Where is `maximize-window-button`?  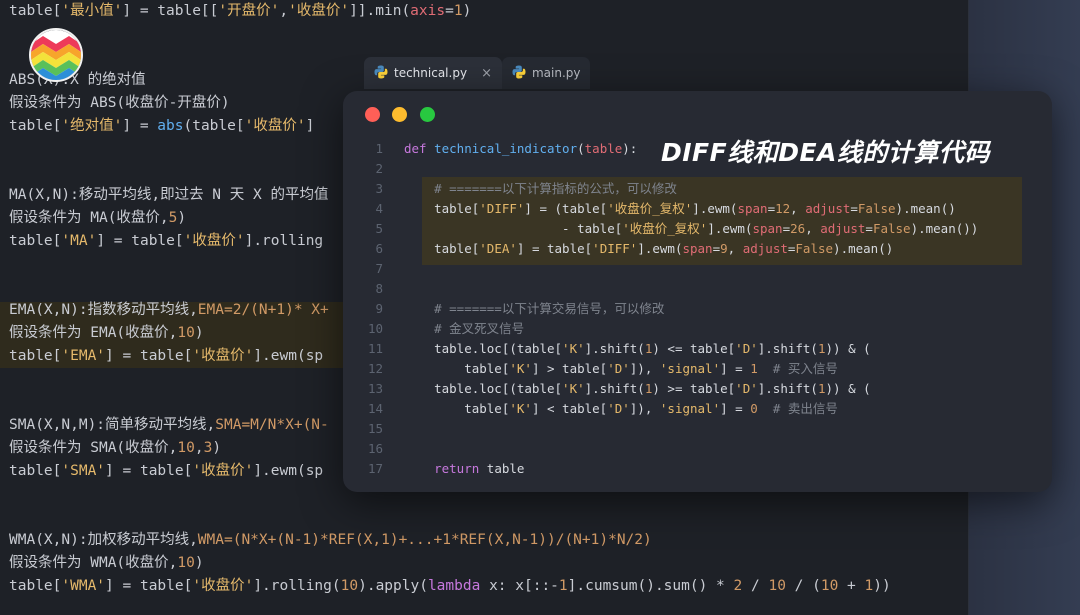 maximize-window-button is located at coordinates (427, 114).